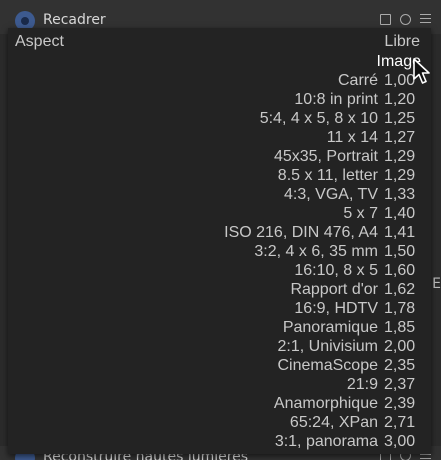 The width and height of the screenshot is (441, 460). What do you see at coordinates (301, 232) in the screenshot?
I see `aspect-option-name: ISO 216, DIN 476, A4` at bounding box center [301, 232].